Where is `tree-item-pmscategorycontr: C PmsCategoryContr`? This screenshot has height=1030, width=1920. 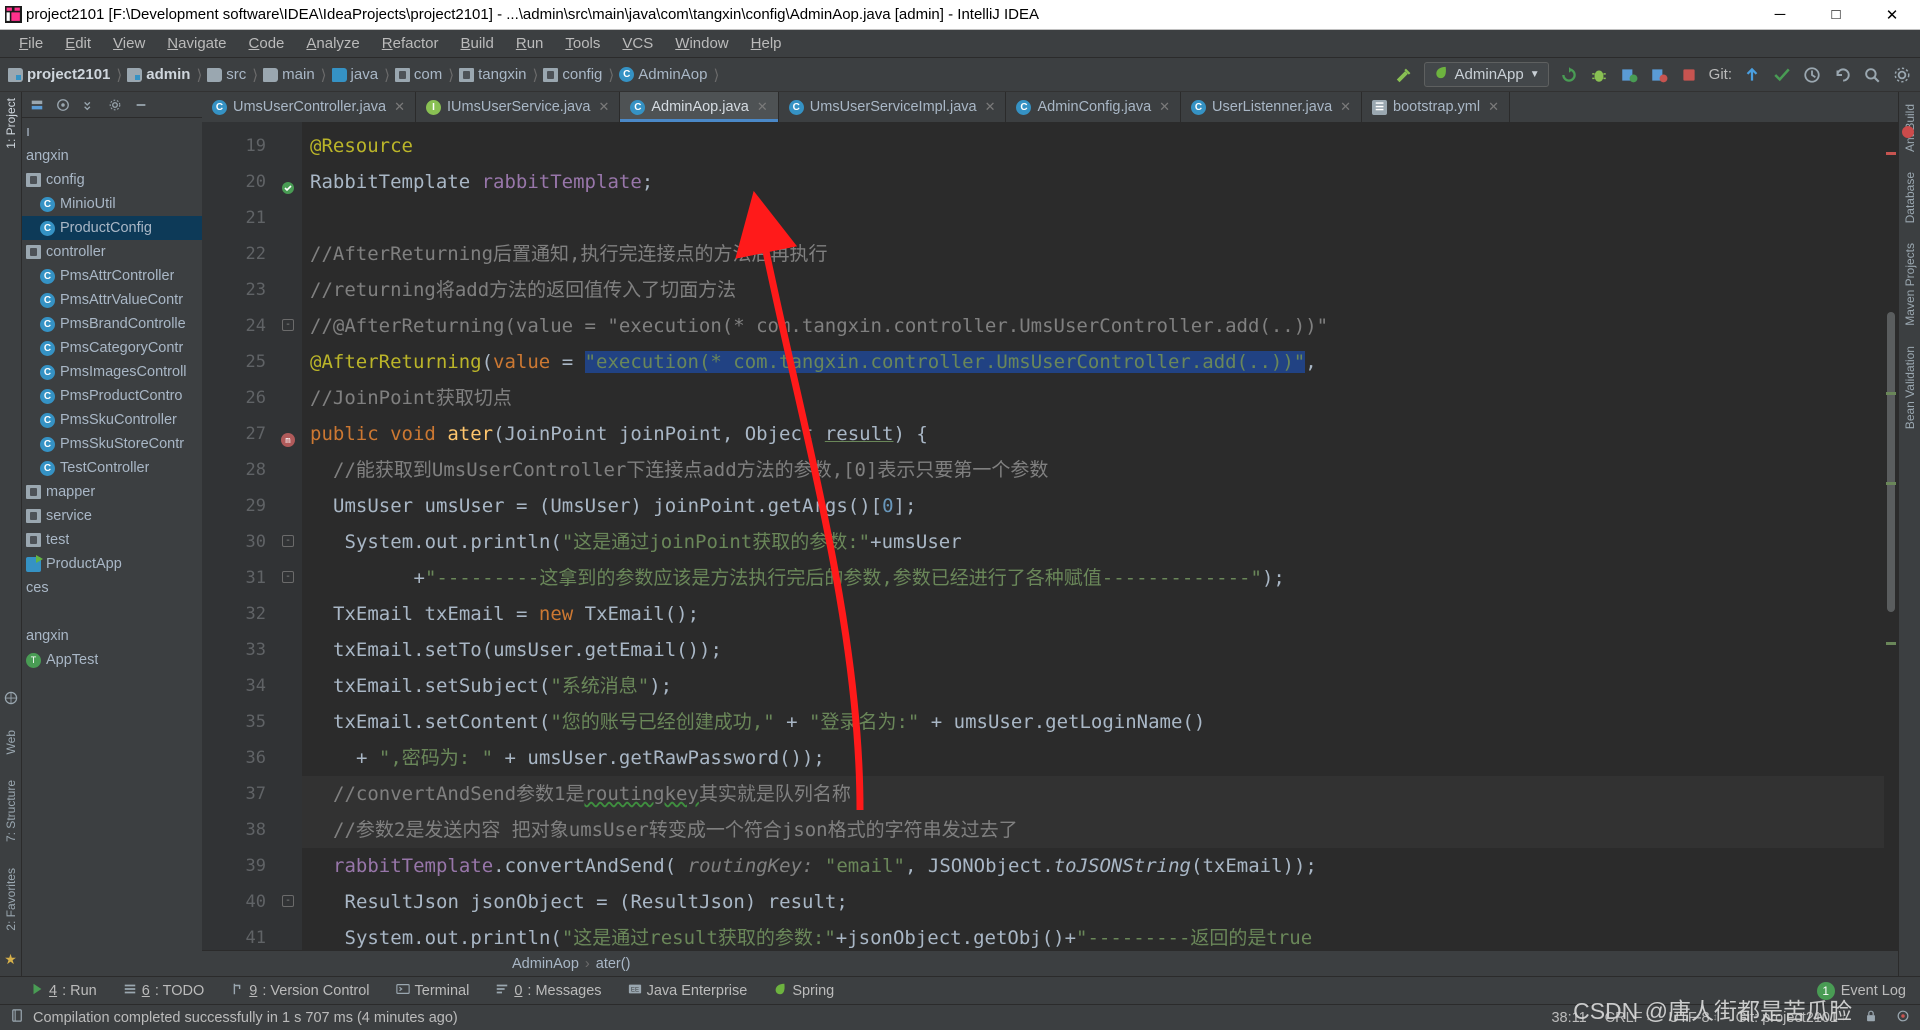 tree-item-pmscategorycontr: C PmsCategoryContr is located at coordinates (112, 348).